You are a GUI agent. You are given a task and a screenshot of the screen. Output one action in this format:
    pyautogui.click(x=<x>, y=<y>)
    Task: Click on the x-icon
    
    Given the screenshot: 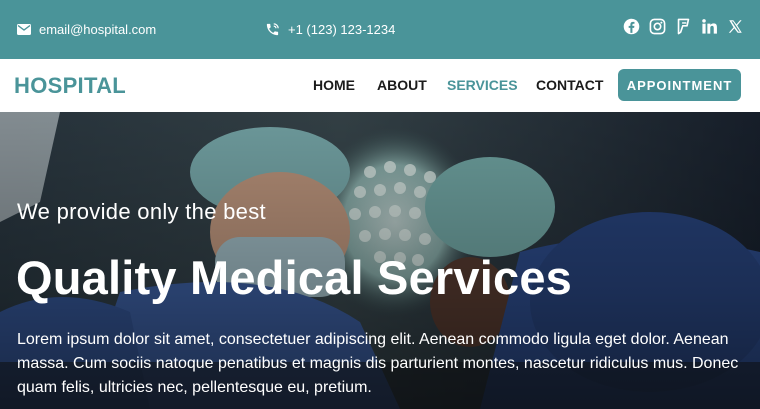 What is the action you would take?
    pyautogui.click(x=735, y=26)
    